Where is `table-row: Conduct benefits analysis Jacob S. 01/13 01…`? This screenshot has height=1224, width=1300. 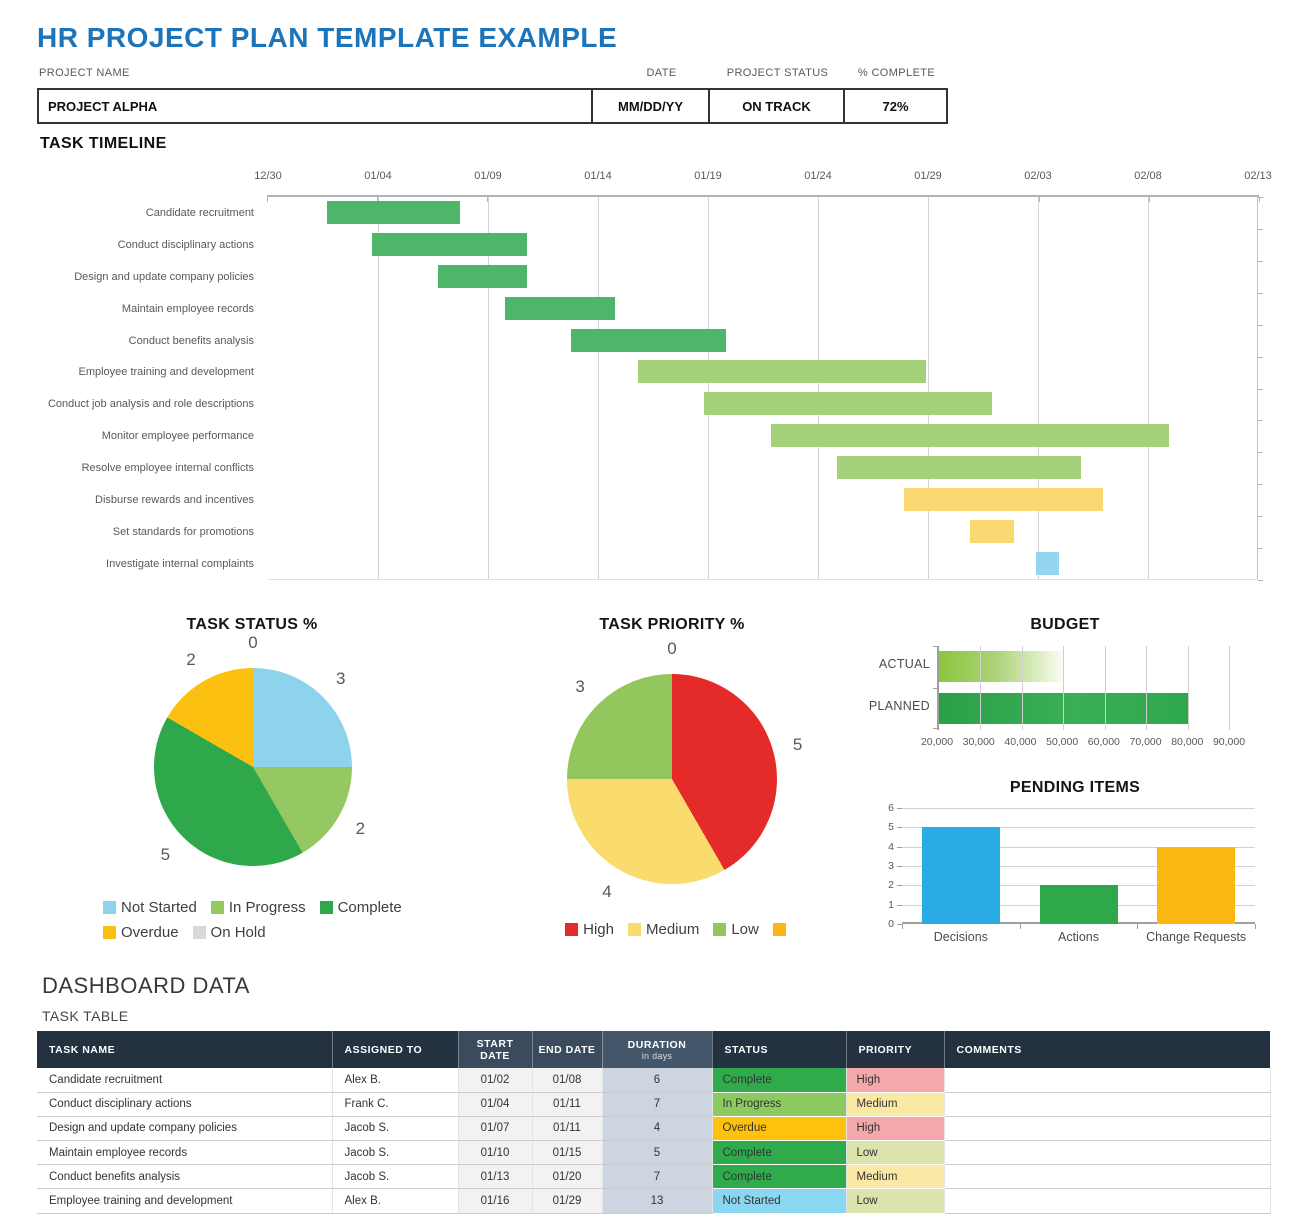
table-row: Conduct benefits analysis Jacob S. 01/13 01… is located at coordinates (654, 1177).